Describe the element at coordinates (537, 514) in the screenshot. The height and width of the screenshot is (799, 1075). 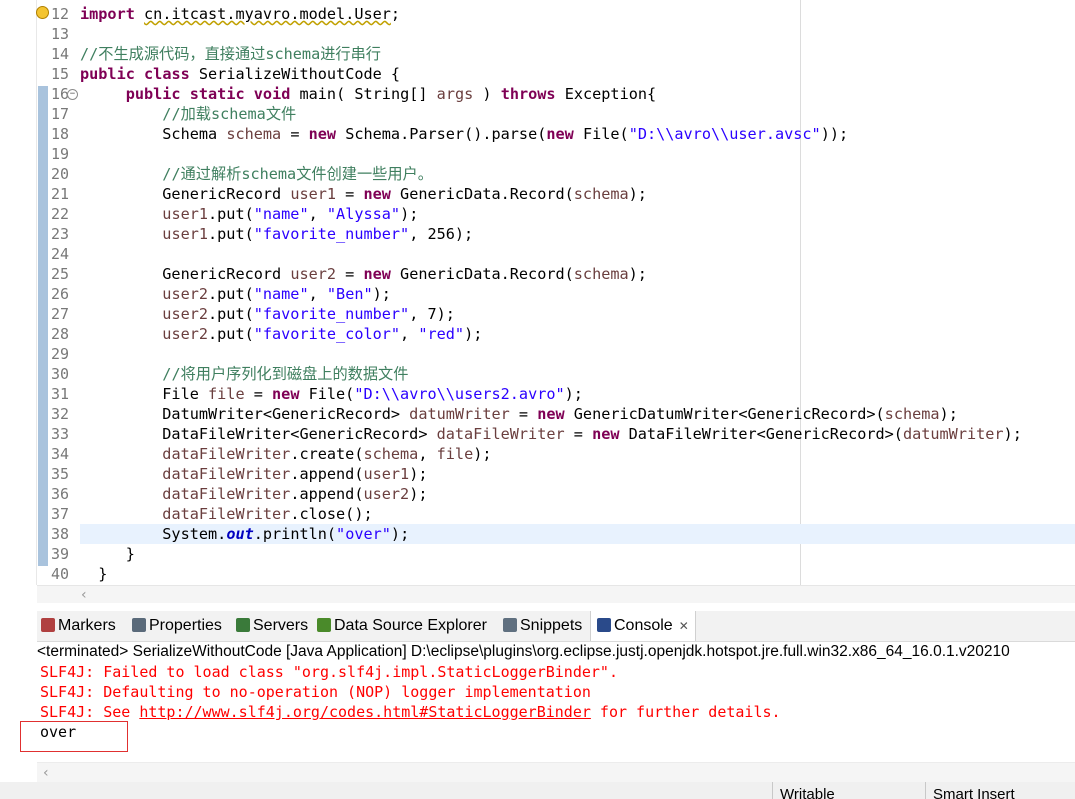
I see `code-line: 37 dataFileWriter.close();` at that location.